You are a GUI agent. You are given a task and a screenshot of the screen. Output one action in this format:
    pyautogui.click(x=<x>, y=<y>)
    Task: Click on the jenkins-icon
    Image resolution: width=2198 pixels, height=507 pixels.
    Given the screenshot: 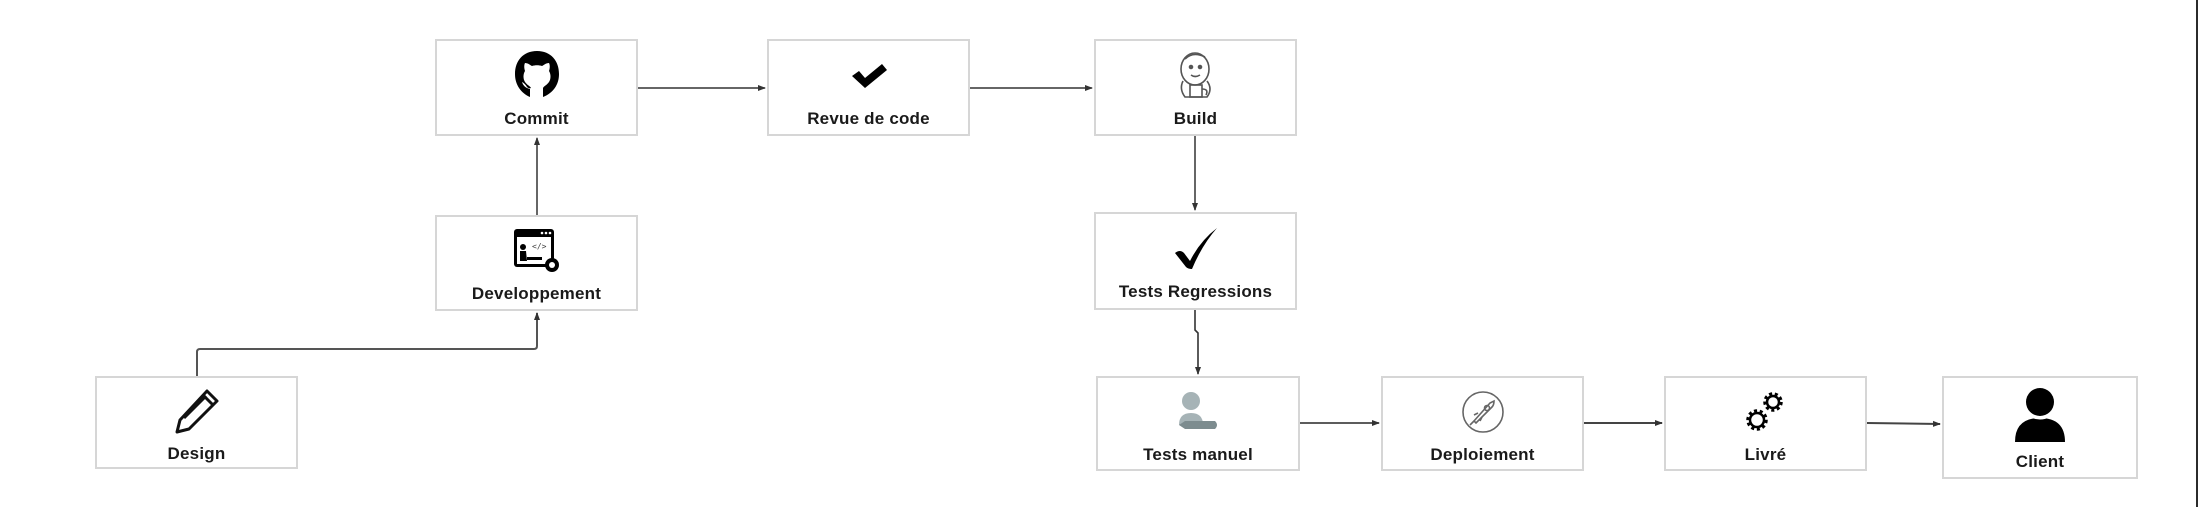 What is the action you would take?
    pyautogui.click(x=1196, y=76)
    